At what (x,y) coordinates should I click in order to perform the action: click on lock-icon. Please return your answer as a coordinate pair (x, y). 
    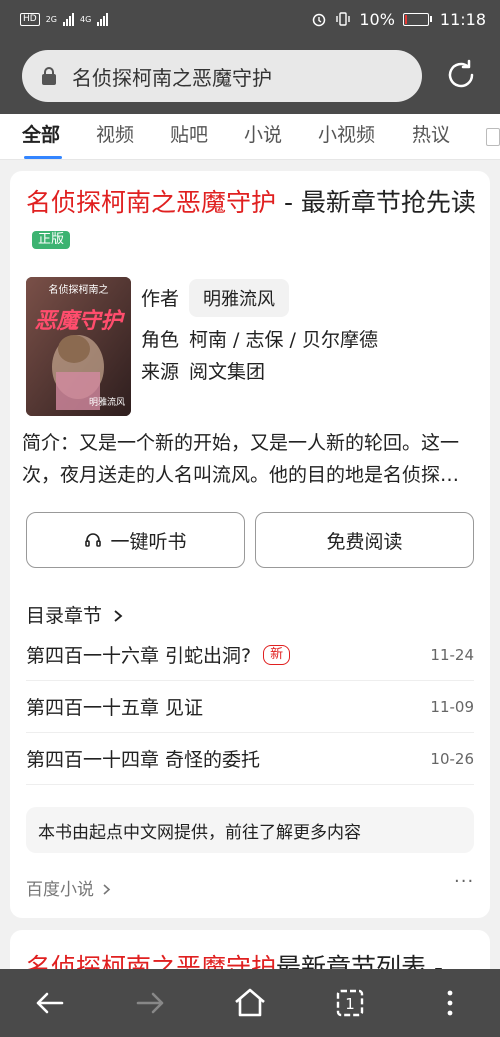
    Looking at the image, I should click on (49, 76).